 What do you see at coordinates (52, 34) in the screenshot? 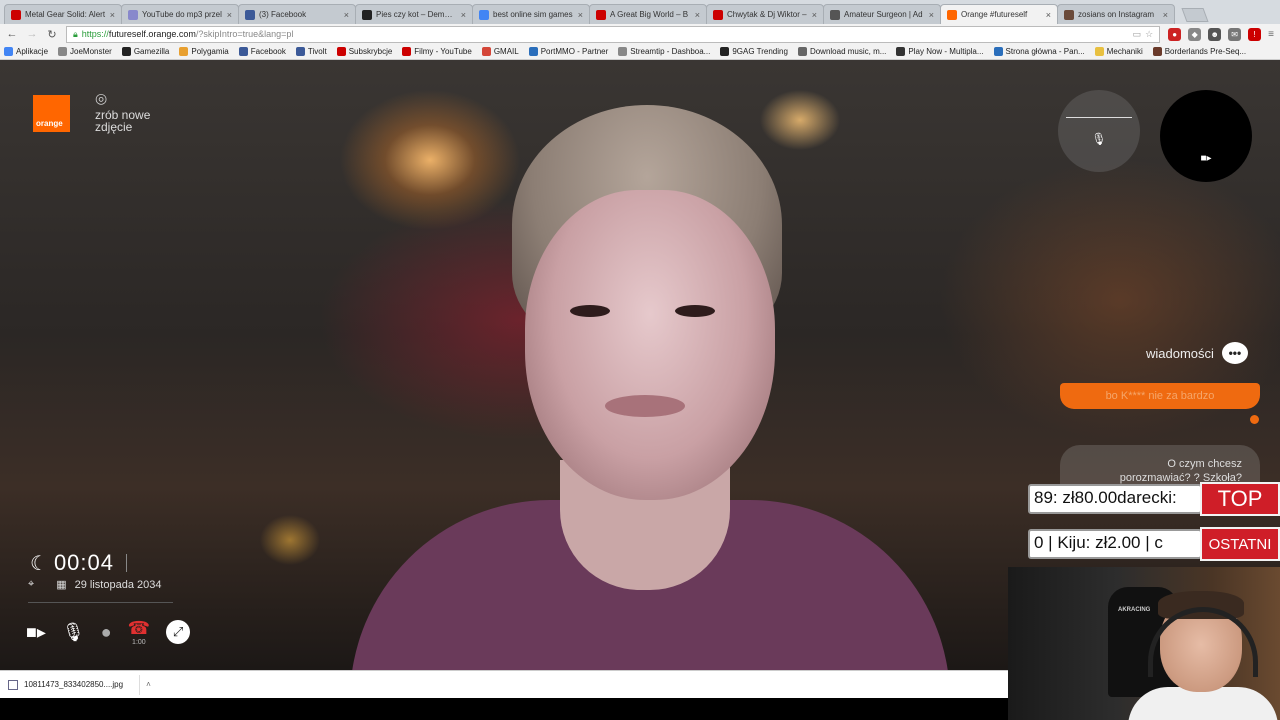
I see `reload-icon: ↻` at bounding box center [52, 34].